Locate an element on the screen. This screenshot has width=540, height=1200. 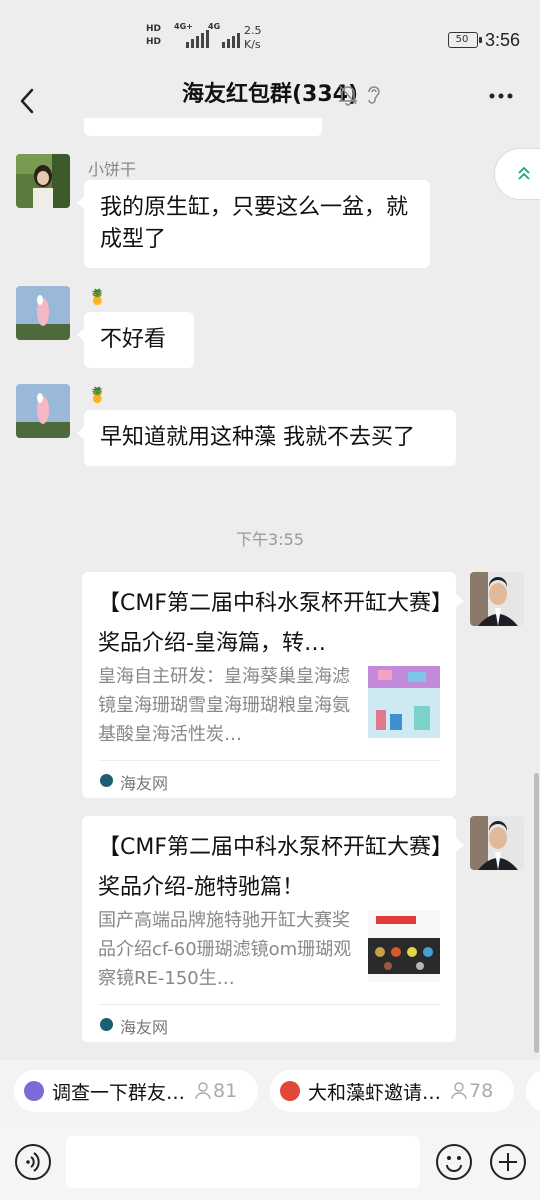
message-input is located at coordinates (243, 1162).